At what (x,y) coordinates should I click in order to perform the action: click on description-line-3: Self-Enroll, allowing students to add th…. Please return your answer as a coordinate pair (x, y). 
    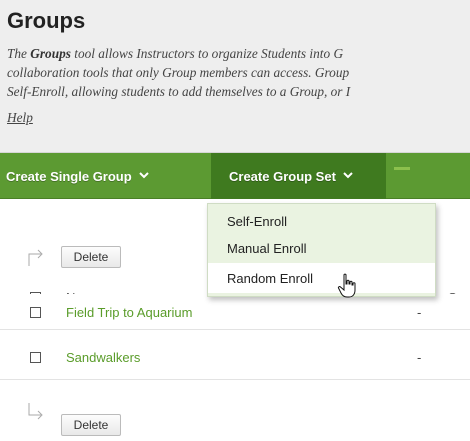
    Looking at the image, I should click on (179, 91).